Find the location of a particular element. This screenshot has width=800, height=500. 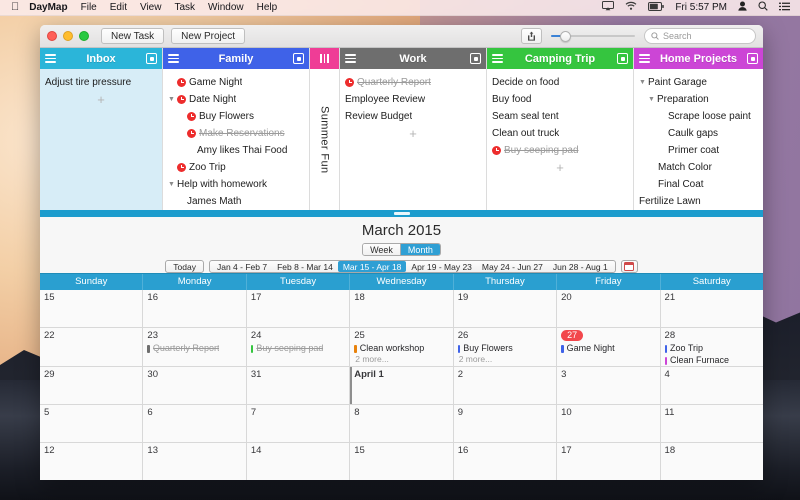

menu-item-daymap: DayMap is located at coordinates (48, 7).